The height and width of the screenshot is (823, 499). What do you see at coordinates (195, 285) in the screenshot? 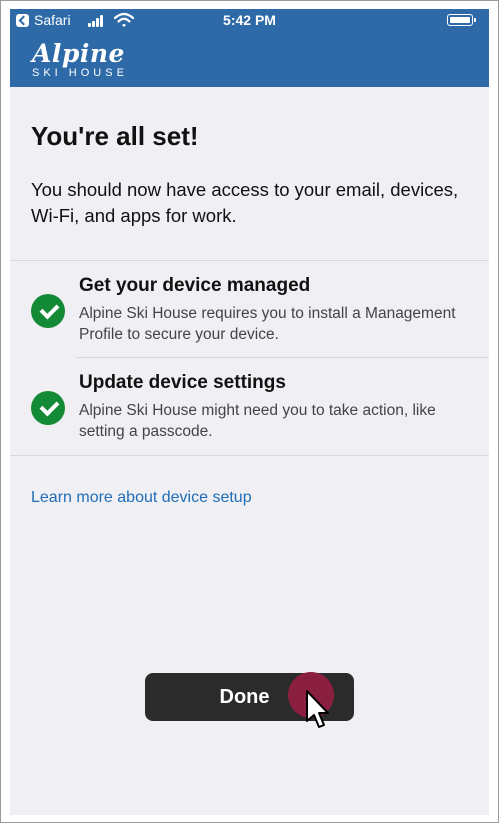
I see `item-title: Get your device managed` at bounding box center [195, 285].